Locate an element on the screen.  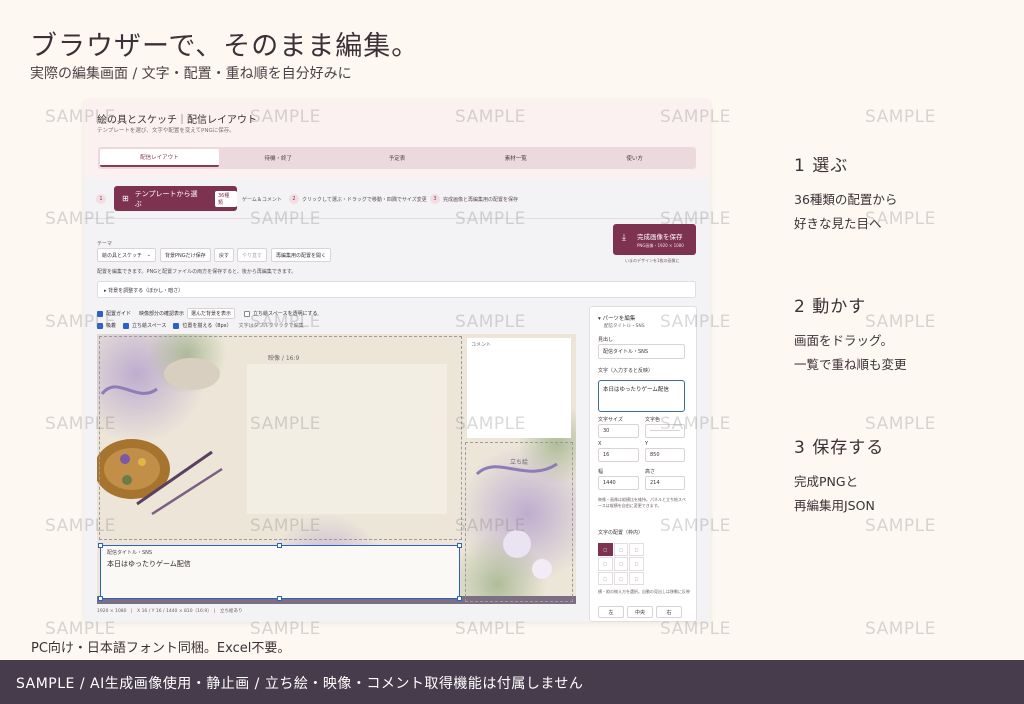
aspect-note: 映像・画像は縦横比を維持。パネルと立ち絵スペースは縦横を自由に変更できます。 is located at coordinates (642, 502).